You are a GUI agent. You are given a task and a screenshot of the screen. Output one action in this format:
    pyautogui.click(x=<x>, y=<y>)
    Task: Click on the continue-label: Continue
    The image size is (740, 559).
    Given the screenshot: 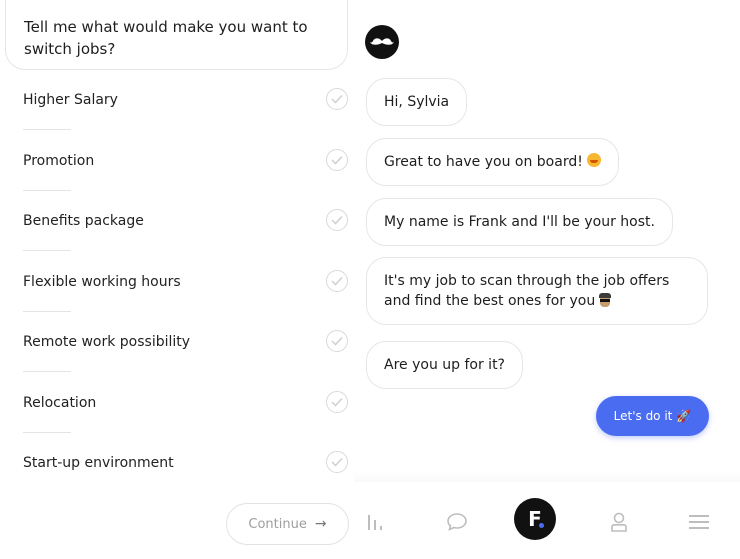 What is the action you would take?
    pyautogui.click(x=277, y=524)
    